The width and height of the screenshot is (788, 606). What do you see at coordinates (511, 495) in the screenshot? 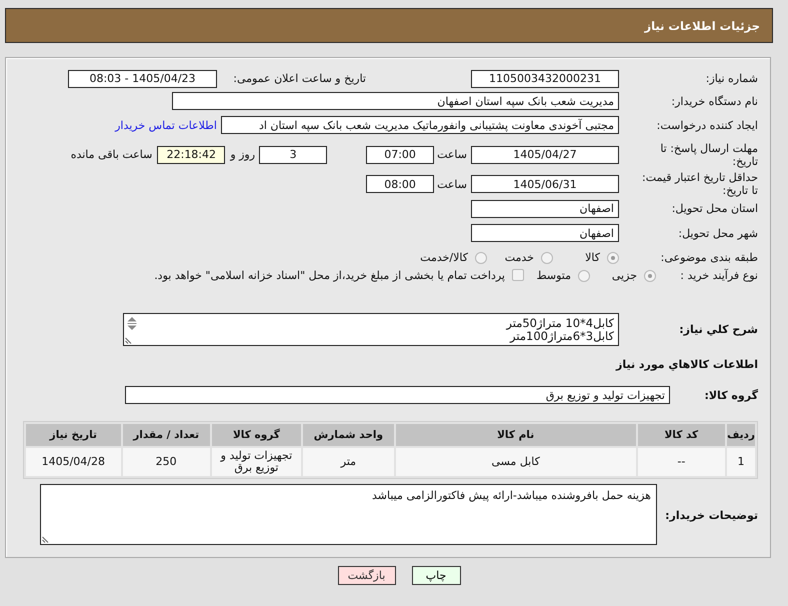
I see `buyer-notes-text: هزینه حمل بافروشنده میباشد-ارائه پیش فاکتورالزامی میباشد` at bounding box center [511, 495].